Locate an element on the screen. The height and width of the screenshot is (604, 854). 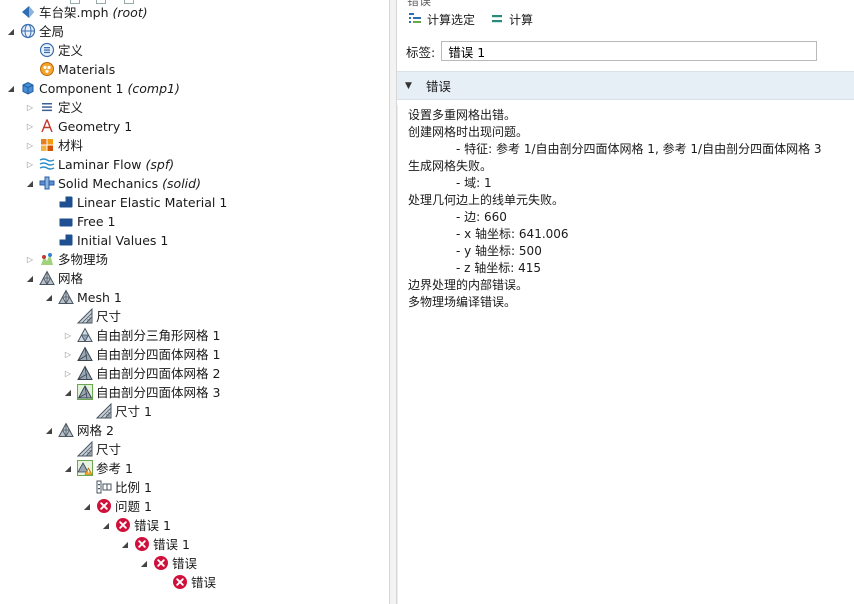
error-icon is located at coordinates (161, 563).